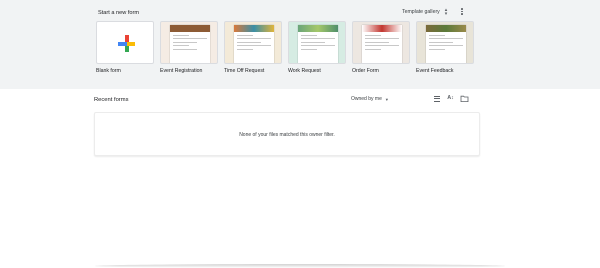 Image resolution: width=600 pixels, height=268 pixels. What do you see at coordinates (386, 99) in the screenshot?
I see `caret-down-icon: ▼` at bounding box center [386, 99].